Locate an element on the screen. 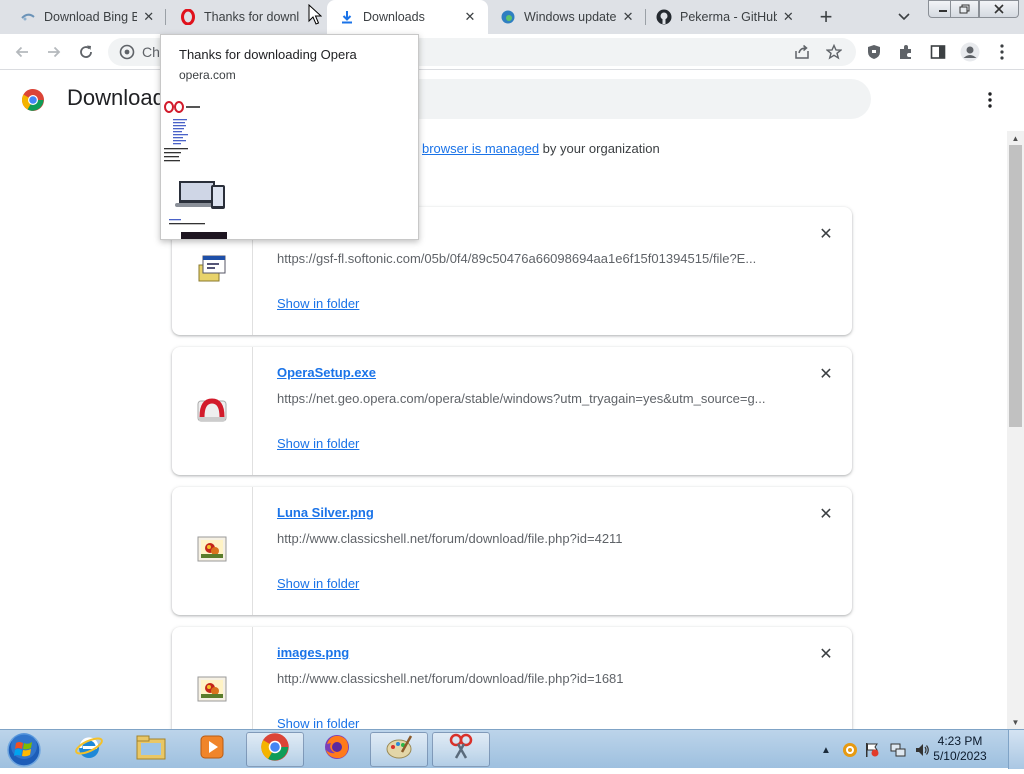 Image resolution: width=1024 pixels, height=774 pixels. forward-button is located at coordinates (54, 52).